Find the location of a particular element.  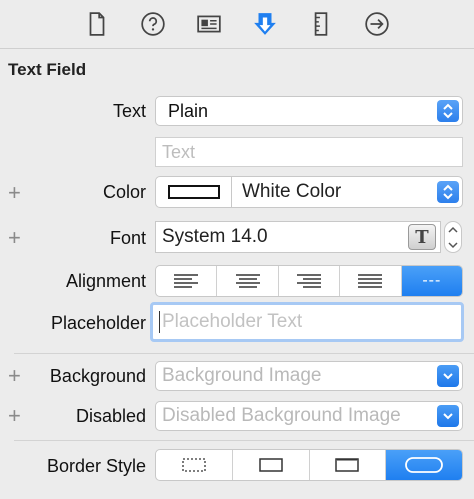

text-type-popup: Plain is located at coordinates (309, 111).